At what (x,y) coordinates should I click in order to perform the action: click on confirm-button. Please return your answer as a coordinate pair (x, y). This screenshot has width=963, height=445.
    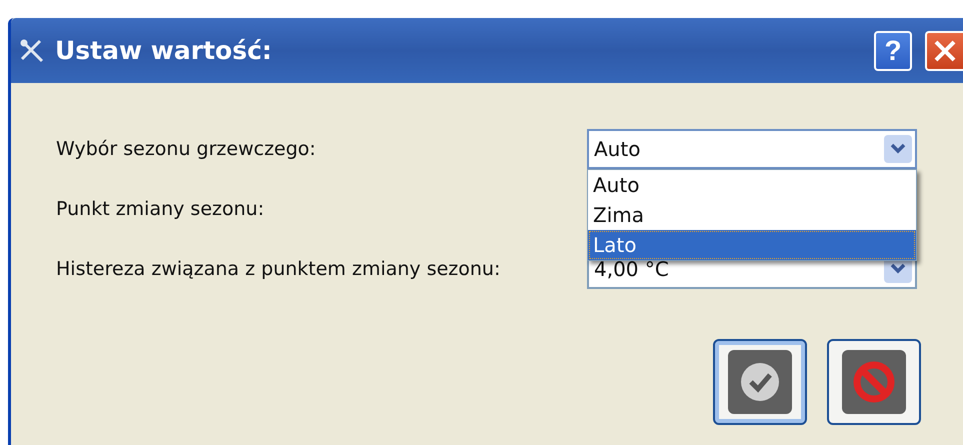
    Looking at the image, I should click on (760, 382).